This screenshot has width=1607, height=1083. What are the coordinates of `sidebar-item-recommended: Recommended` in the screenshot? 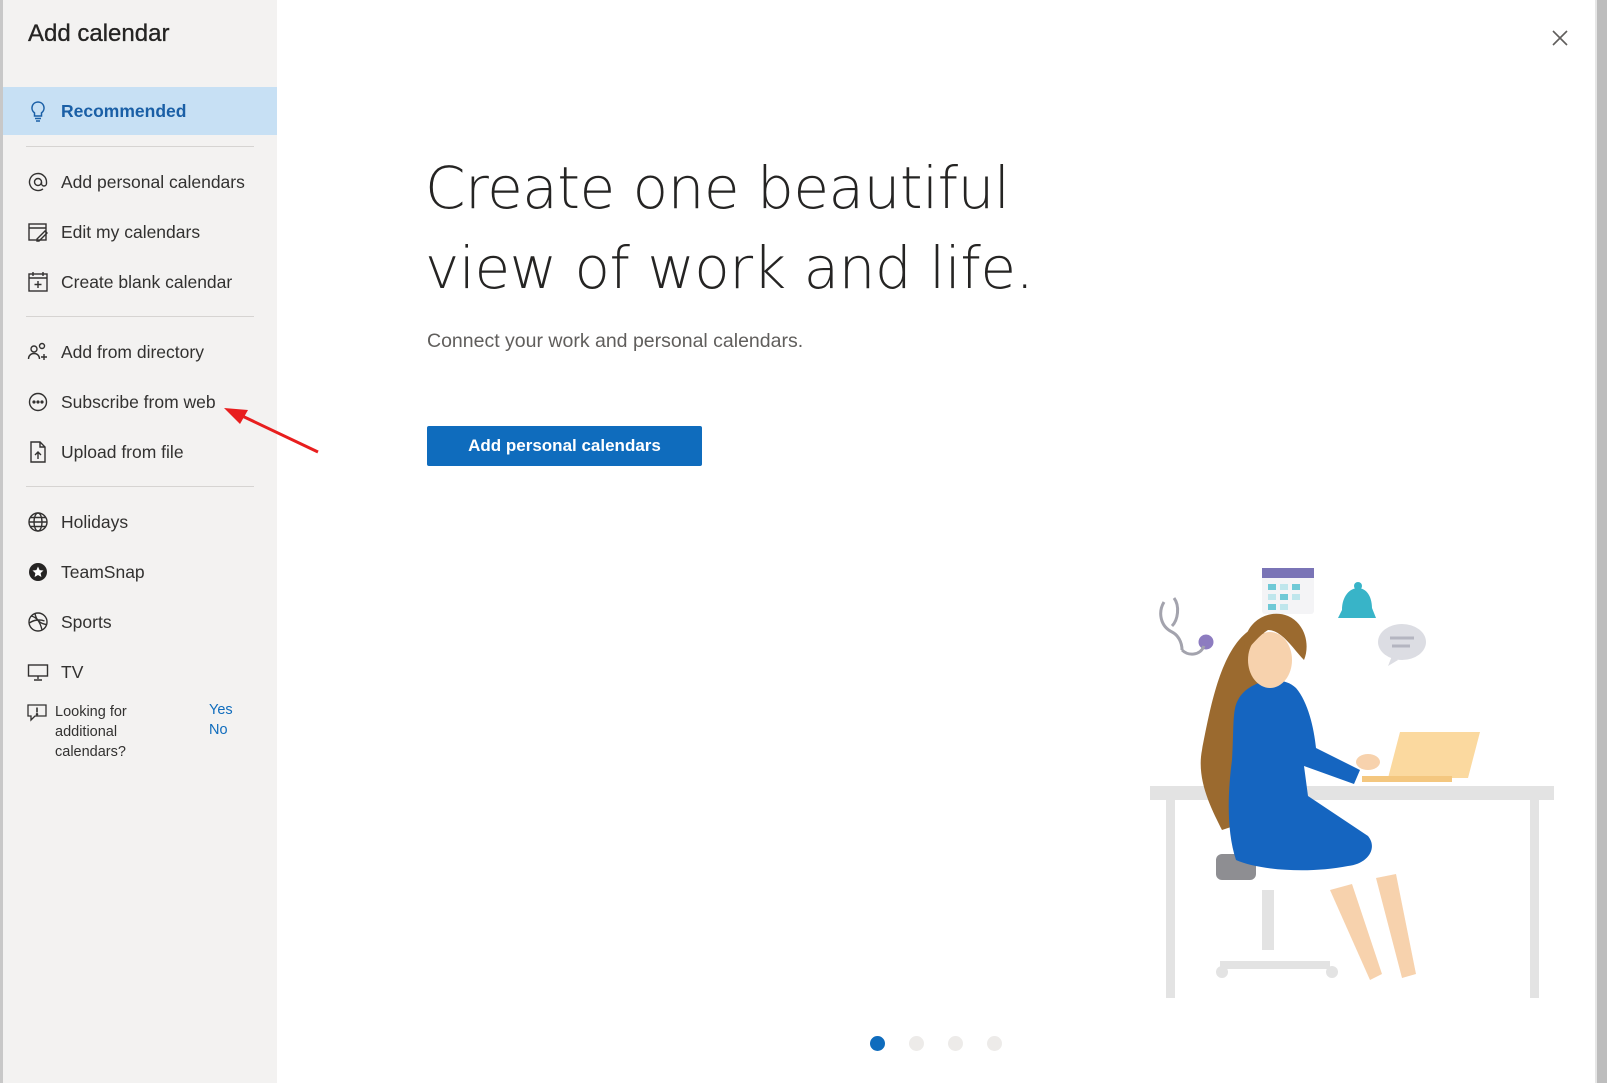 It's located at (140, 111).